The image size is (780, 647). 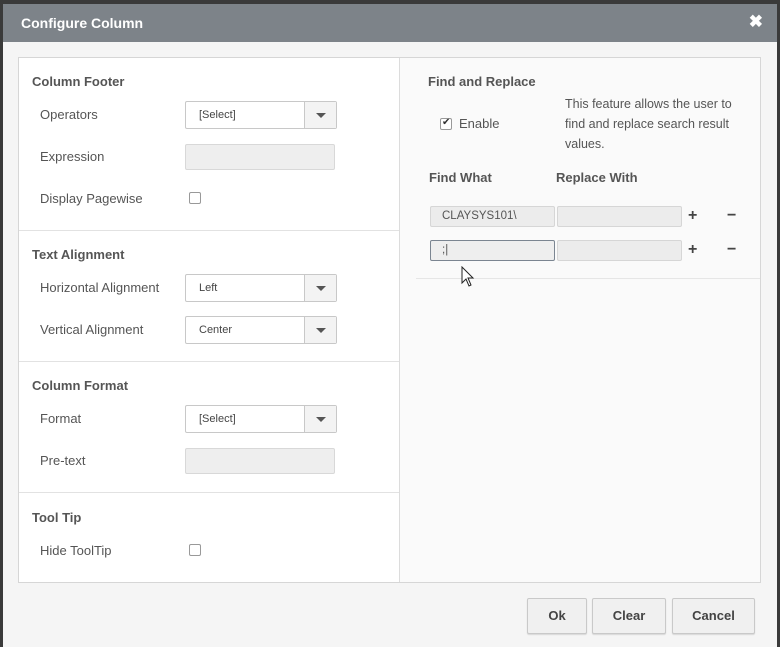 I want to click on expression-input, so click(x=260, y=157).